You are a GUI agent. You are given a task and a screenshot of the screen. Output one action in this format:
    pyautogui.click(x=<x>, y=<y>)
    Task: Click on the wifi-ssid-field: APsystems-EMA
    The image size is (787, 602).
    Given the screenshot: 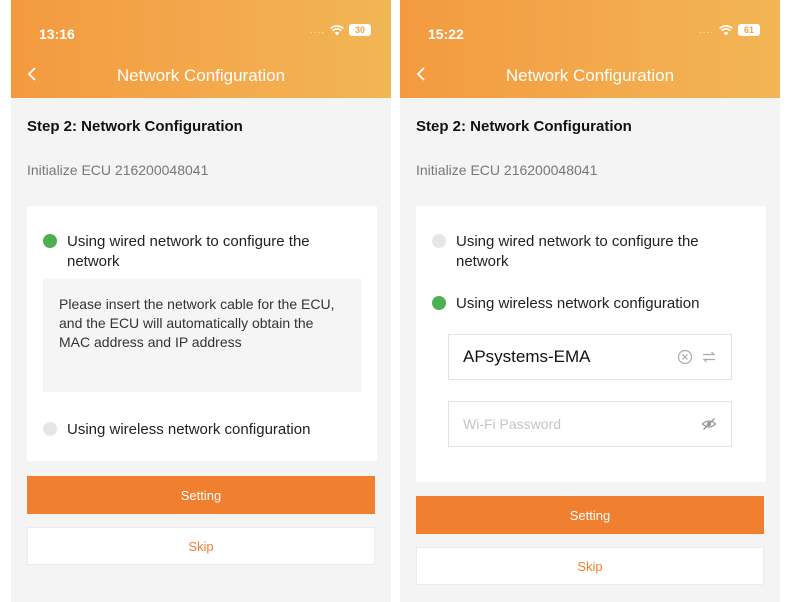 What is the action you would take?
    pyautogui.click(x=590, y=357)
    